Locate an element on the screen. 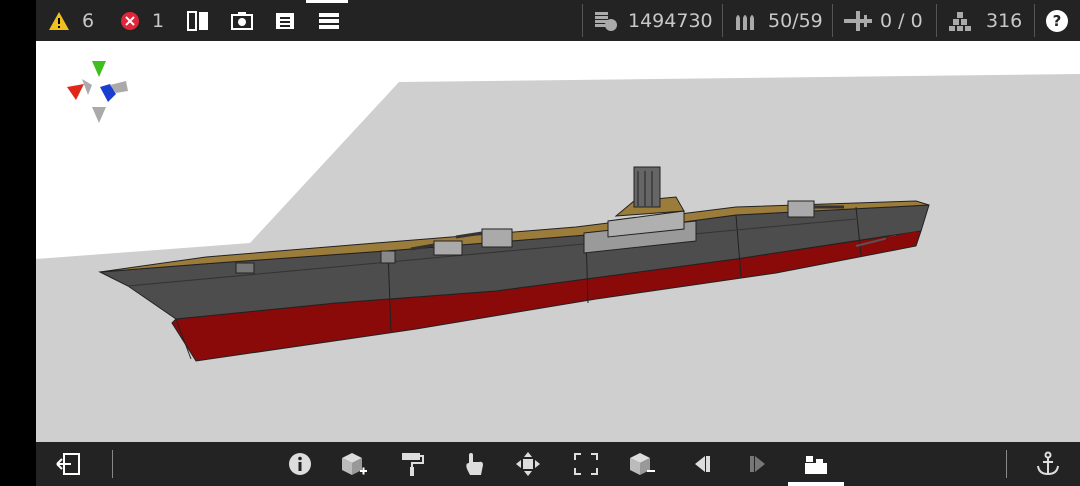 This screenshot has height=486, width=1080. clipboard-icon is located at coordinates (285, 20).